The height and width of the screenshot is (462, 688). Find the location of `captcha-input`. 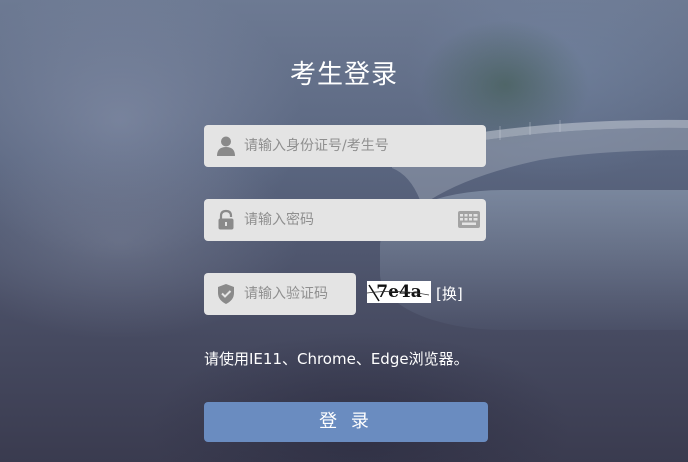

captcha-input is located at coordinates (298, 294).